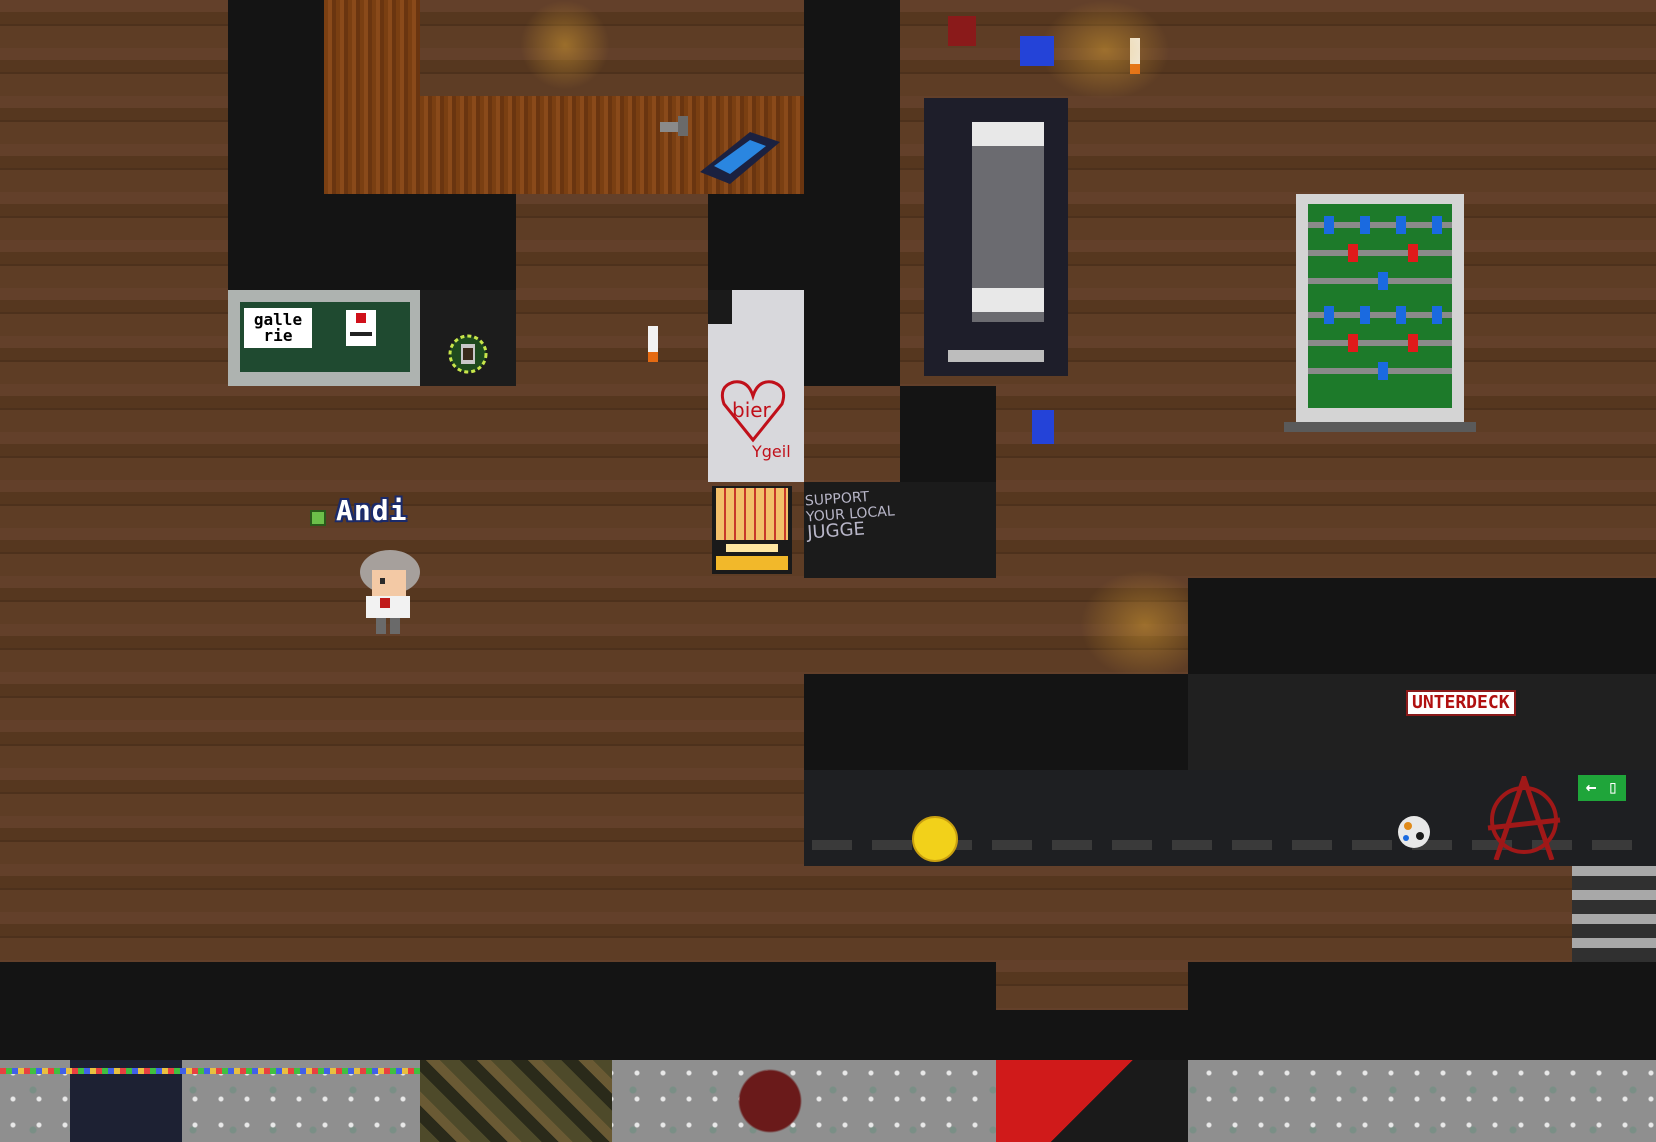 The height and width of the screenshot is (1142, 1656). I want to click on wall-right-block, so click(948, 434).